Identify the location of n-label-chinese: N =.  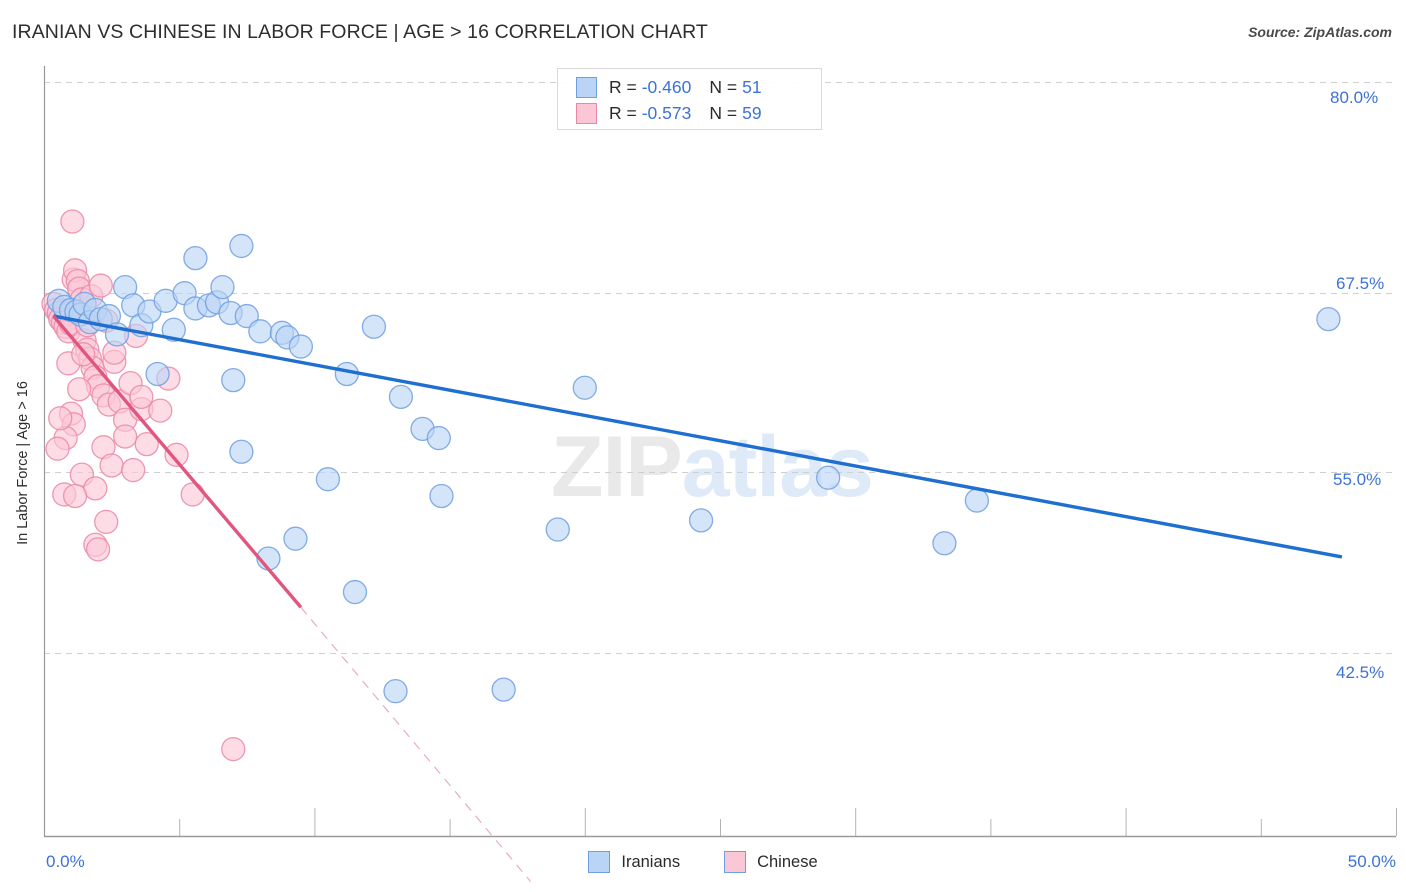
(723, 112).